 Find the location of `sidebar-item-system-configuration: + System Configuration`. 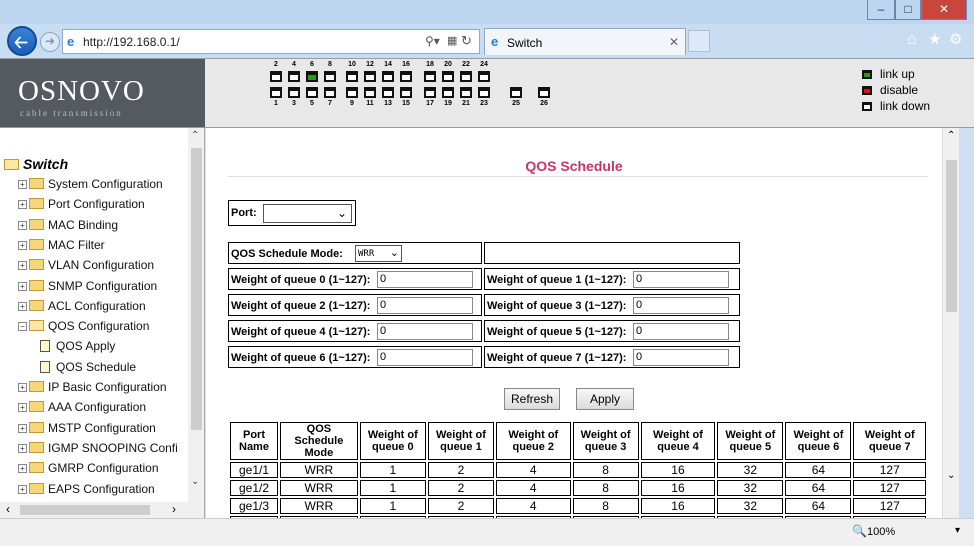

sidebar-item-system-configuration: + System Configuration is located at coordinates (90, 184).